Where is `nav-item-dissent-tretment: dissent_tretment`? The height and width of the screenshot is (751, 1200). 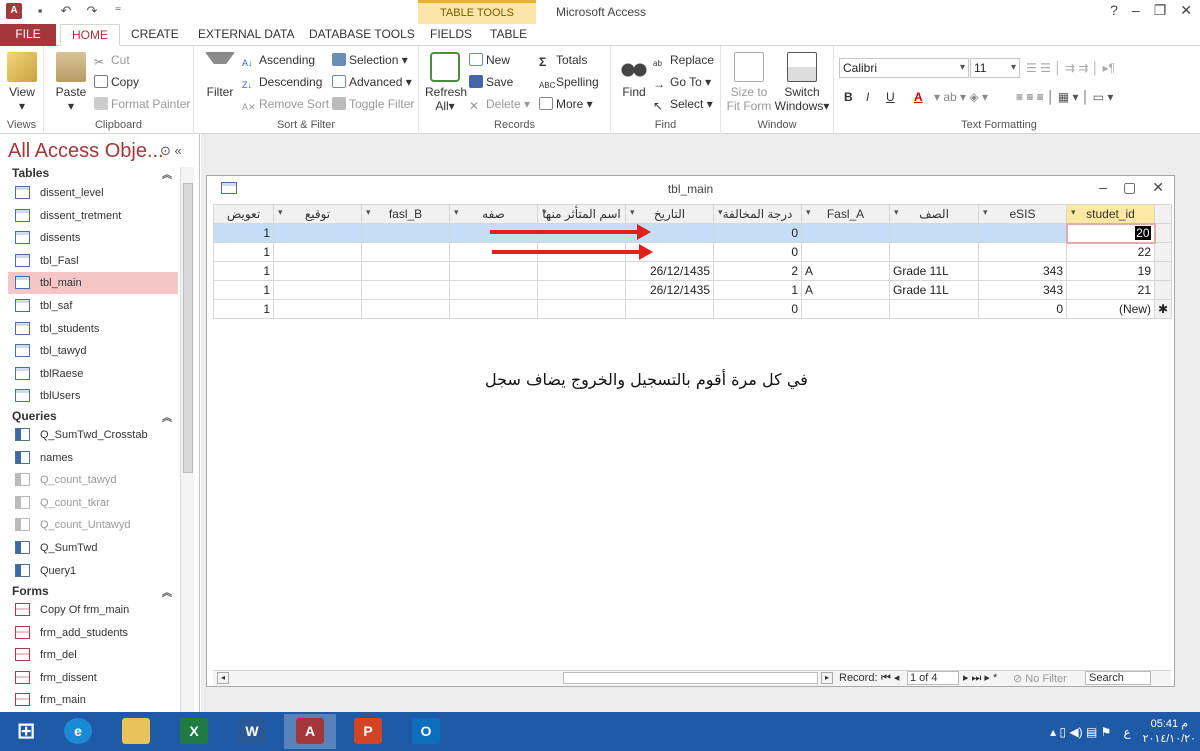
nav-item-dissent-tretment: dissent_tretment is located at coordinates (93, 216).